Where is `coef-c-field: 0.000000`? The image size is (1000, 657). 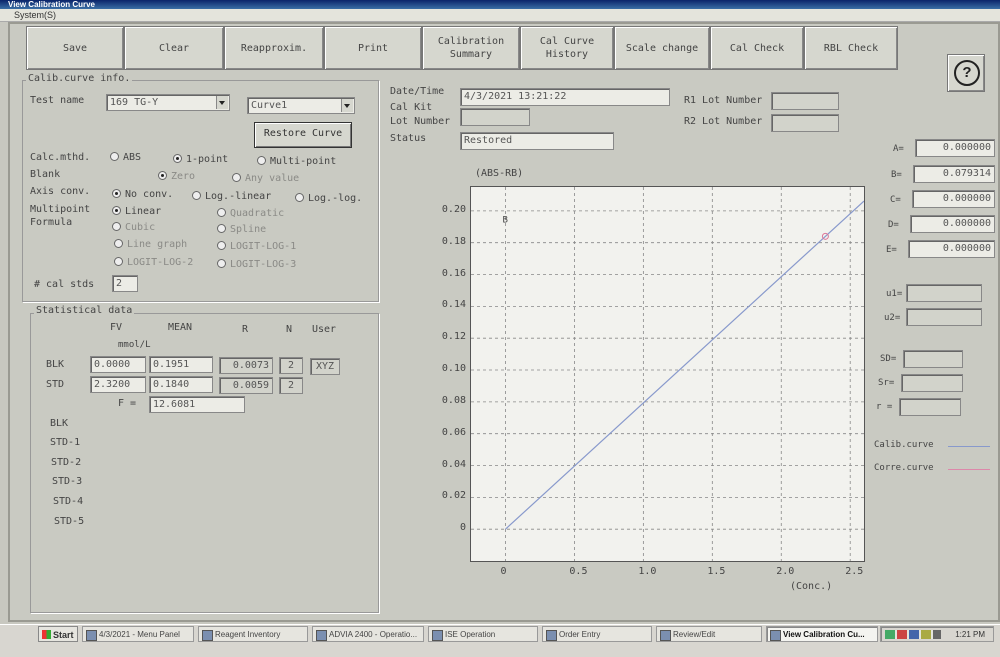 coef-c-field: 0.000000 is located at coordinates (953, 199).